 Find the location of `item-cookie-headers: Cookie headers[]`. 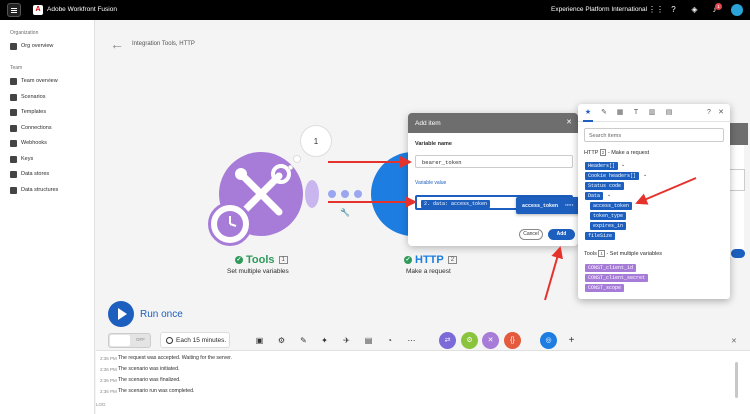

item-cookie-headers: Cookie headers[] is located at coordinates (612, 176).